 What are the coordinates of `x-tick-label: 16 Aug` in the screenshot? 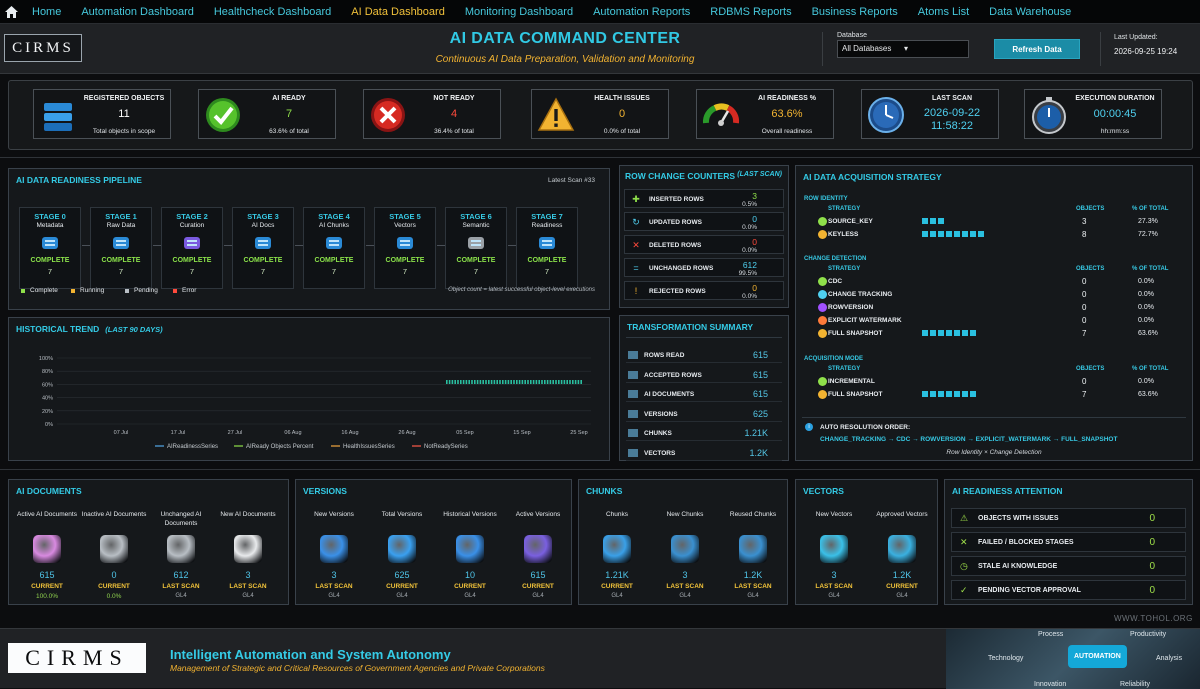 It's located at (349, 433).